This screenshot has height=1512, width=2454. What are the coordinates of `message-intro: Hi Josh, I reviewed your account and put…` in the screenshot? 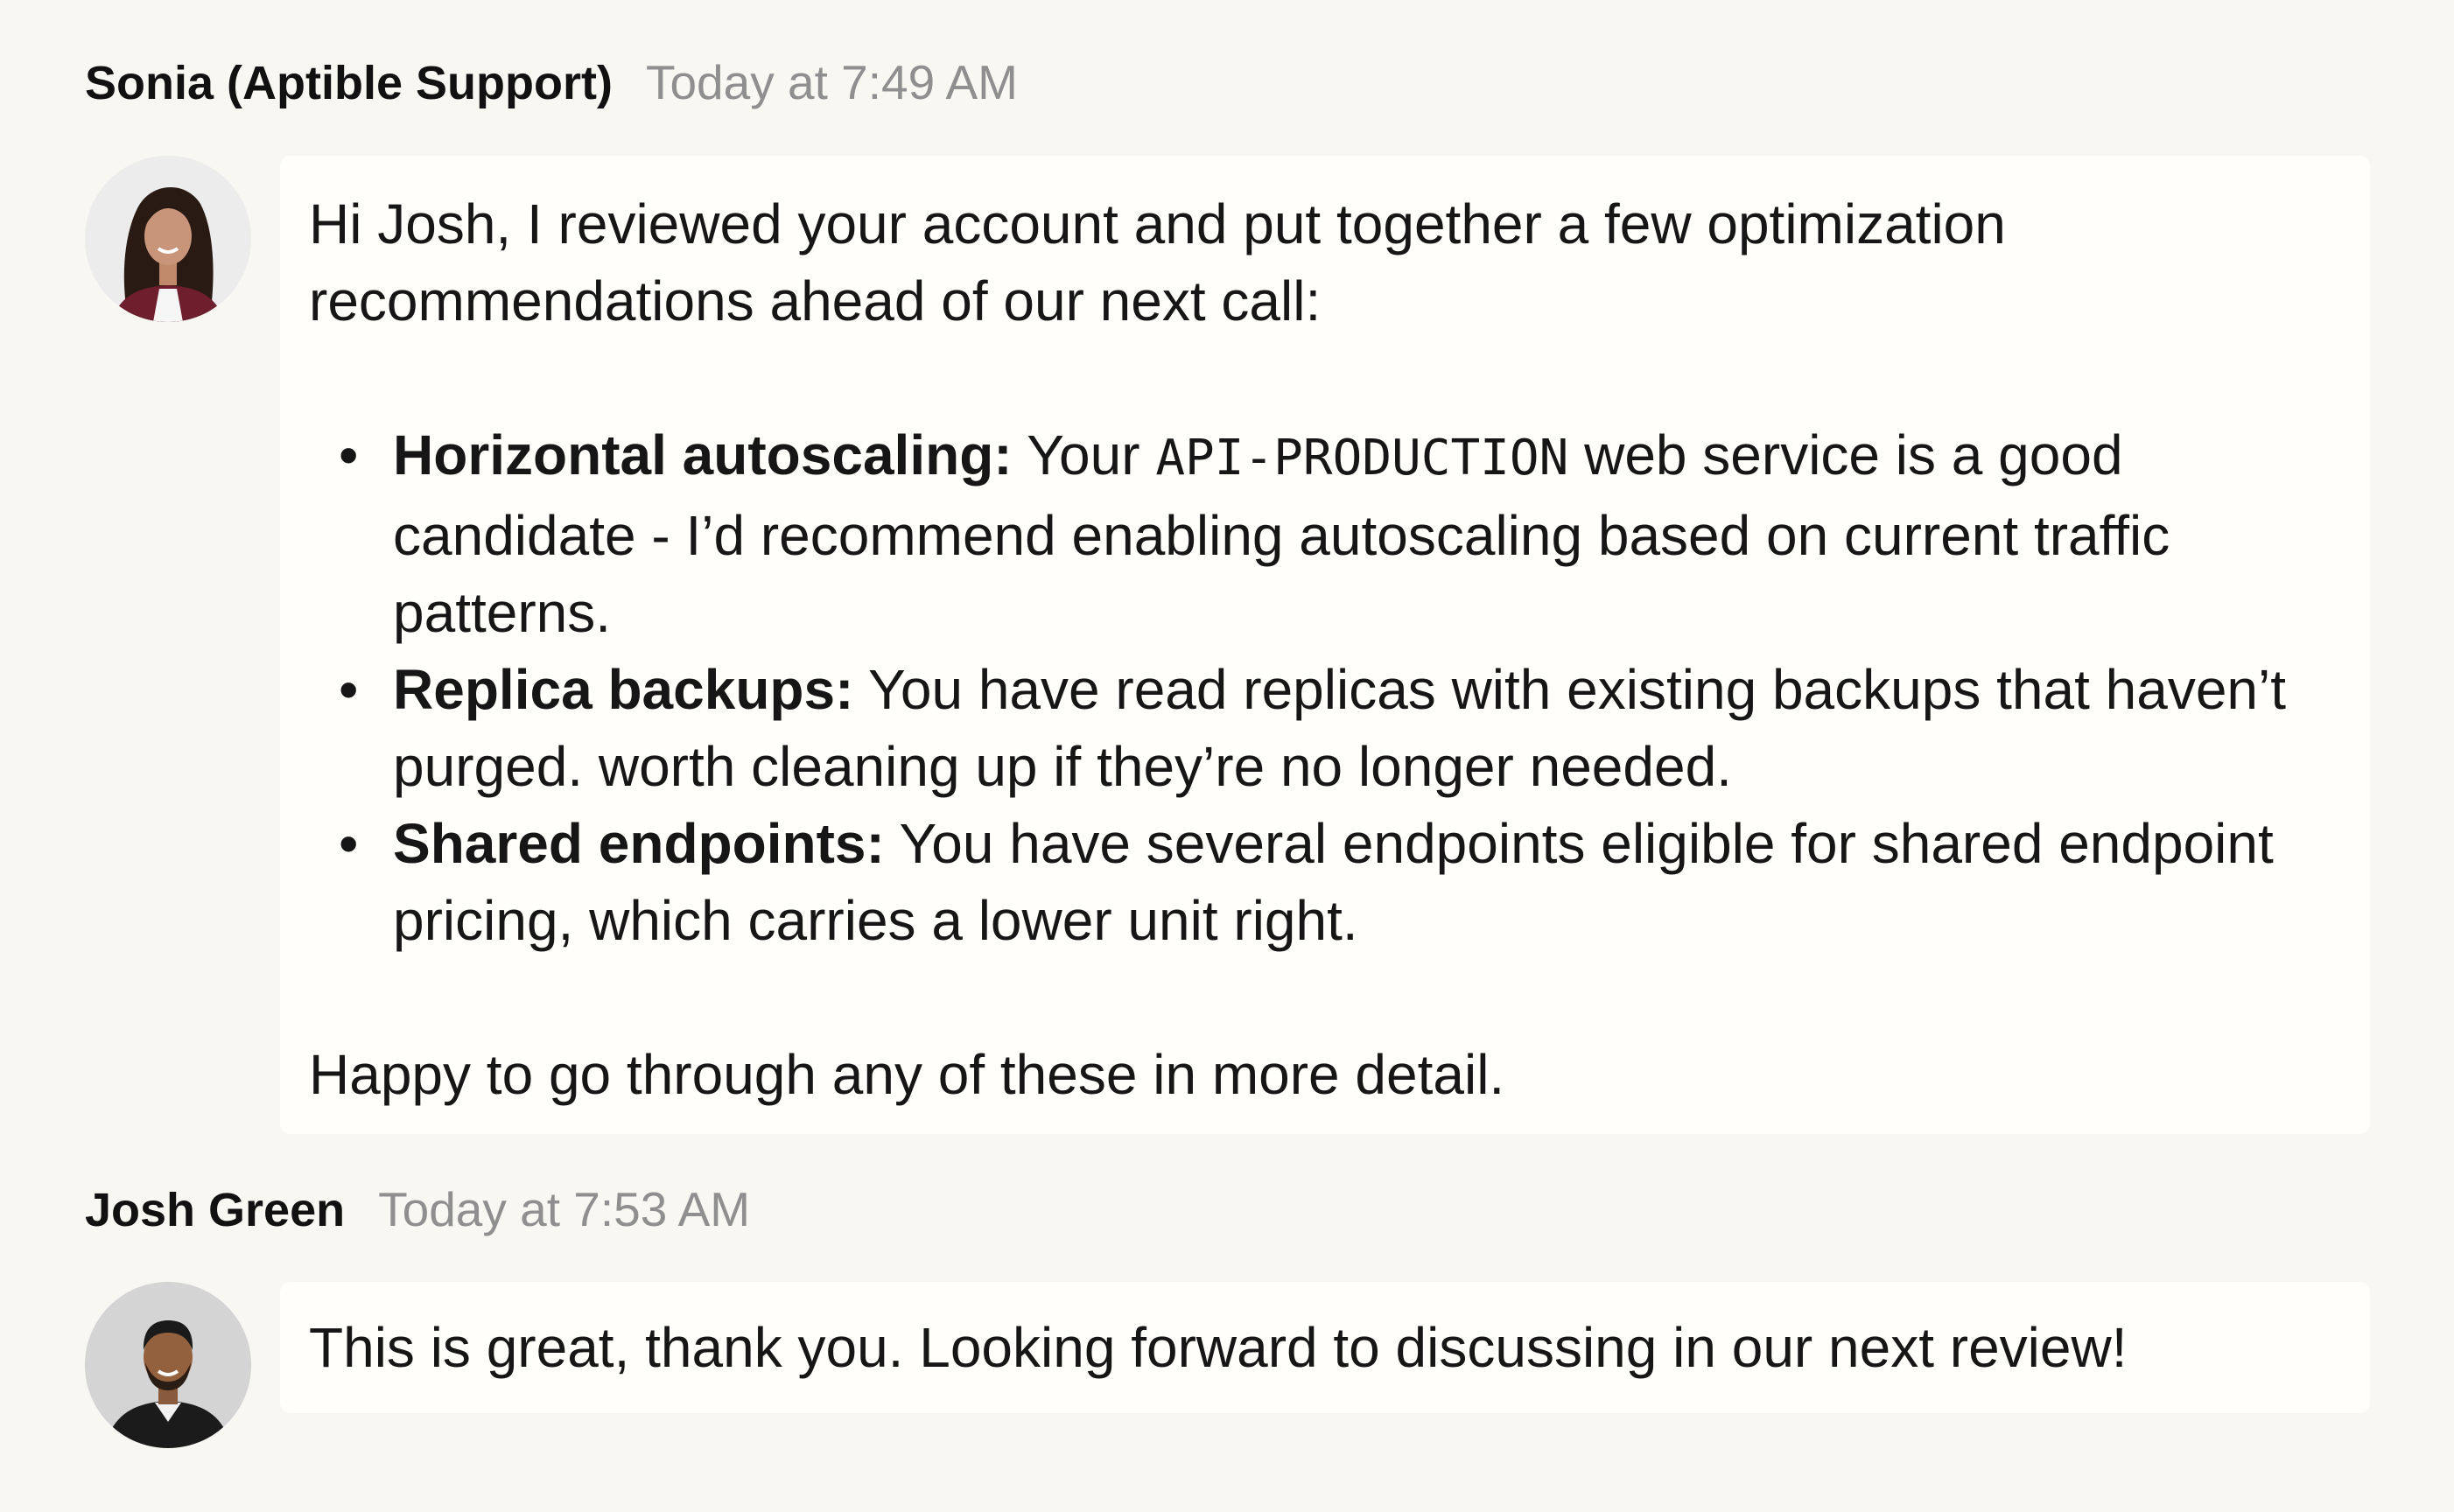 It's located at (1157, 262).